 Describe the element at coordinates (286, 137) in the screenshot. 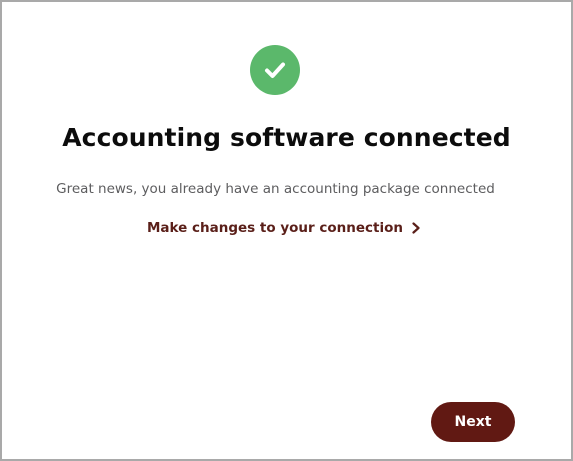

I see `page-title: Accounting software connected` at that location.